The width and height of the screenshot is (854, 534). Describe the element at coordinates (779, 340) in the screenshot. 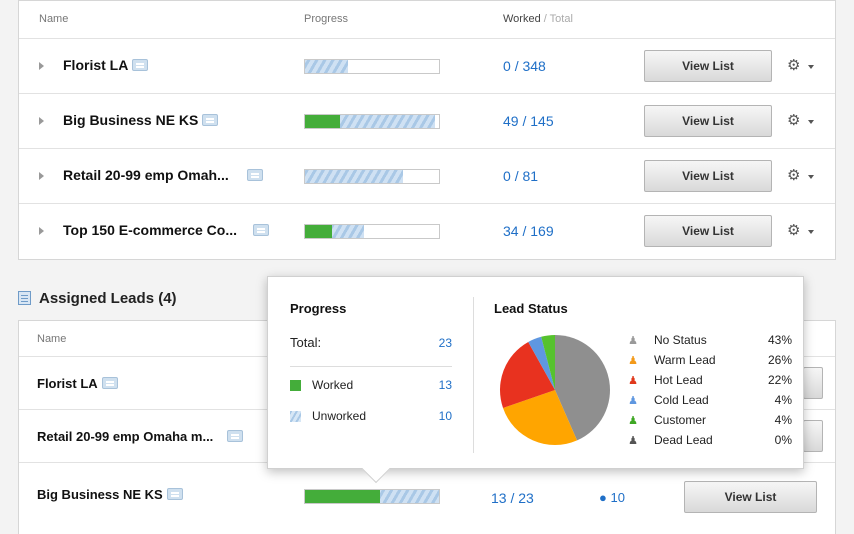

I see `status-percent: 43%` at that location.